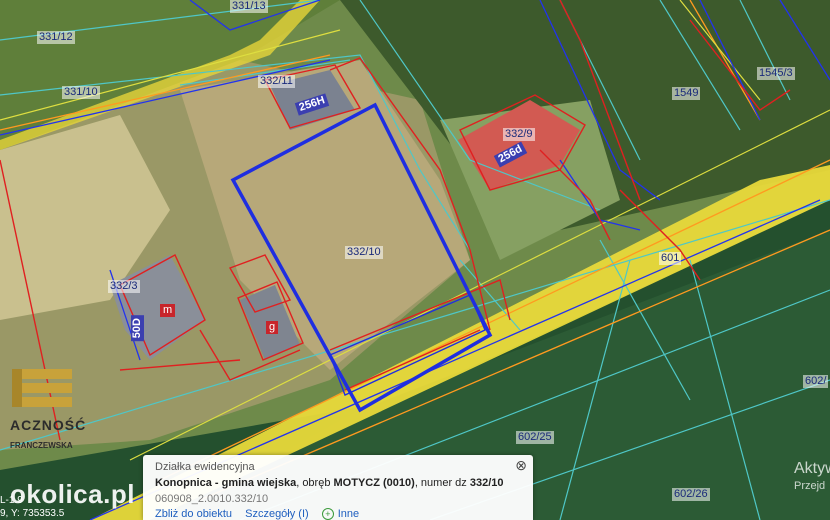  I want to click on popup-header: Działka ewidencyjna, so click(205, 467).